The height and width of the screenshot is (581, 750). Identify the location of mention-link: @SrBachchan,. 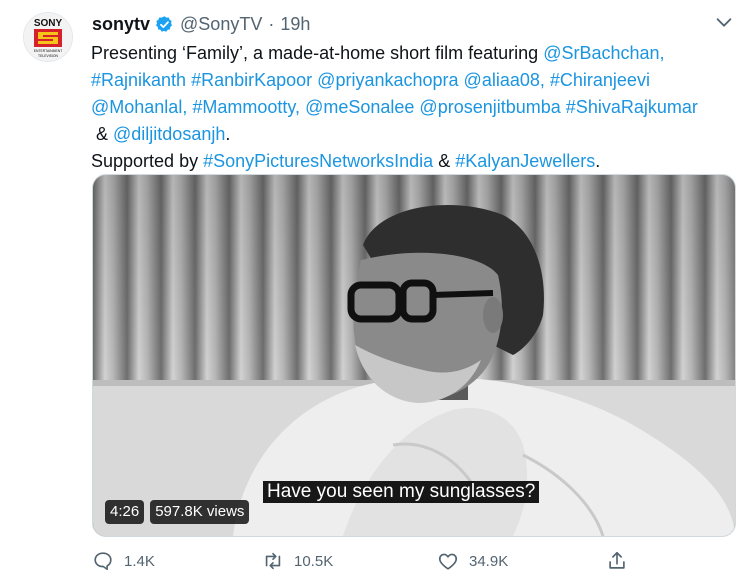
(603, 53).